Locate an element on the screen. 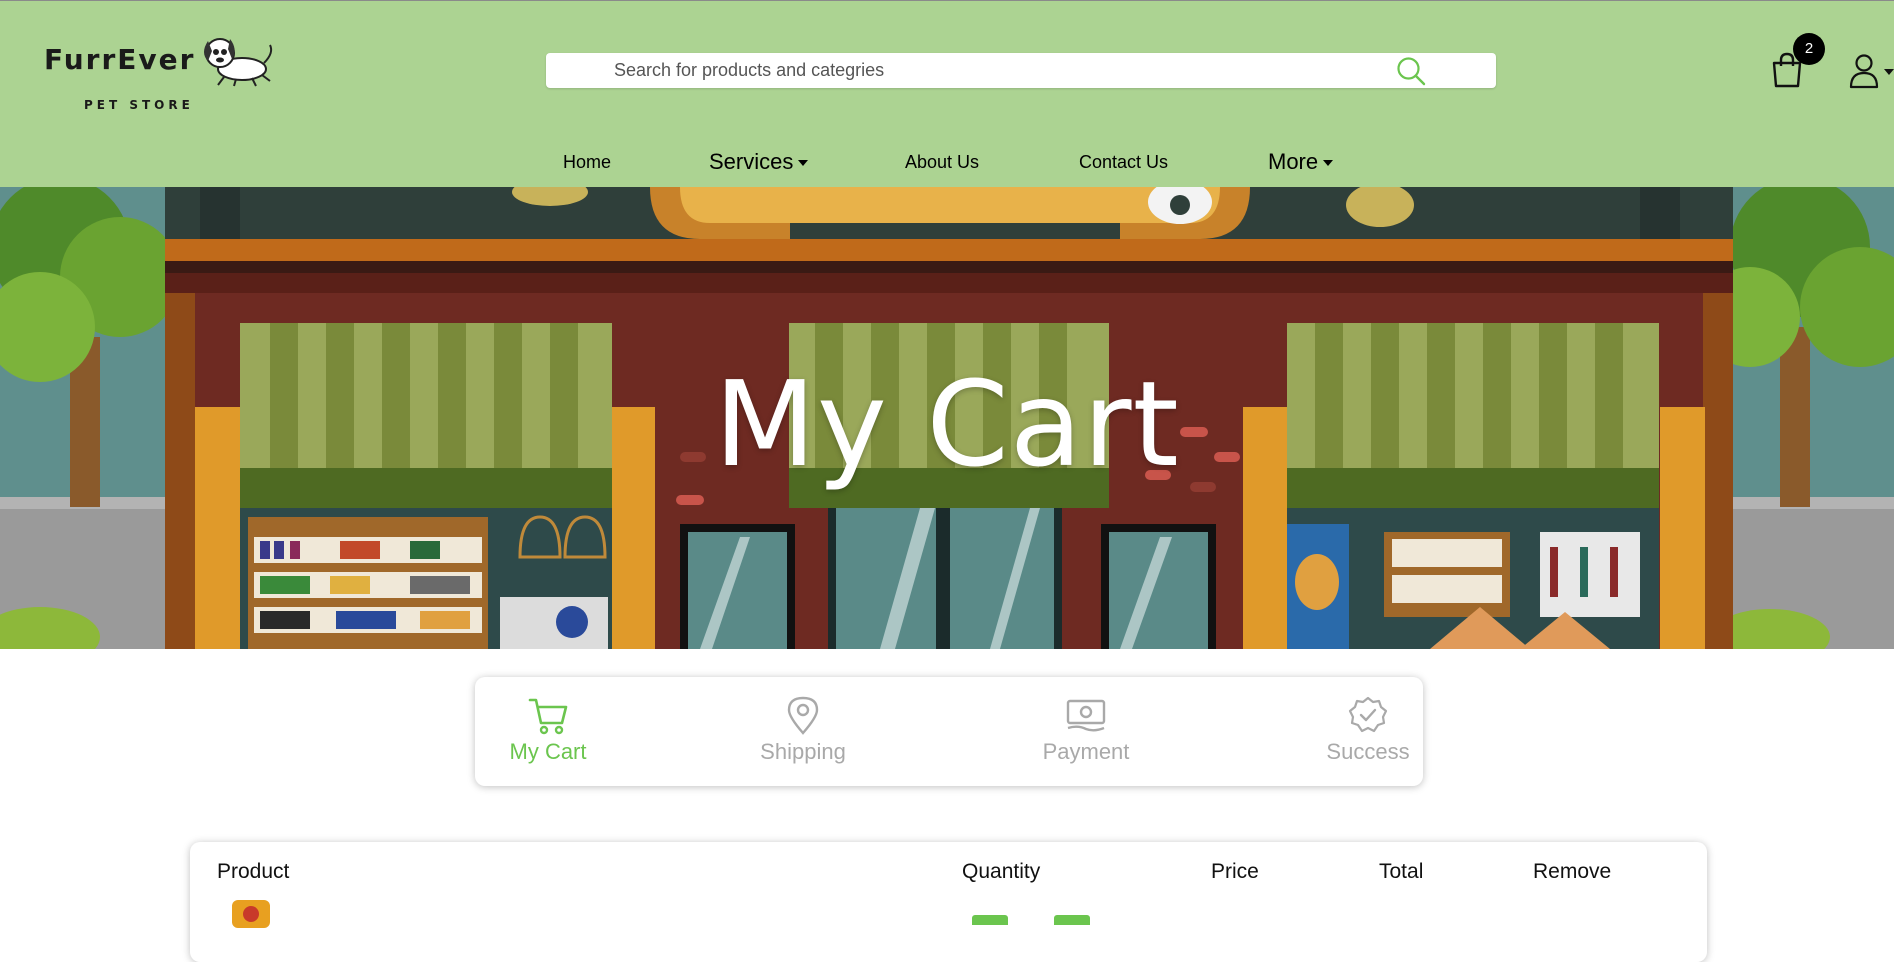  nav-services: Services is located at coordinates (759, 162).